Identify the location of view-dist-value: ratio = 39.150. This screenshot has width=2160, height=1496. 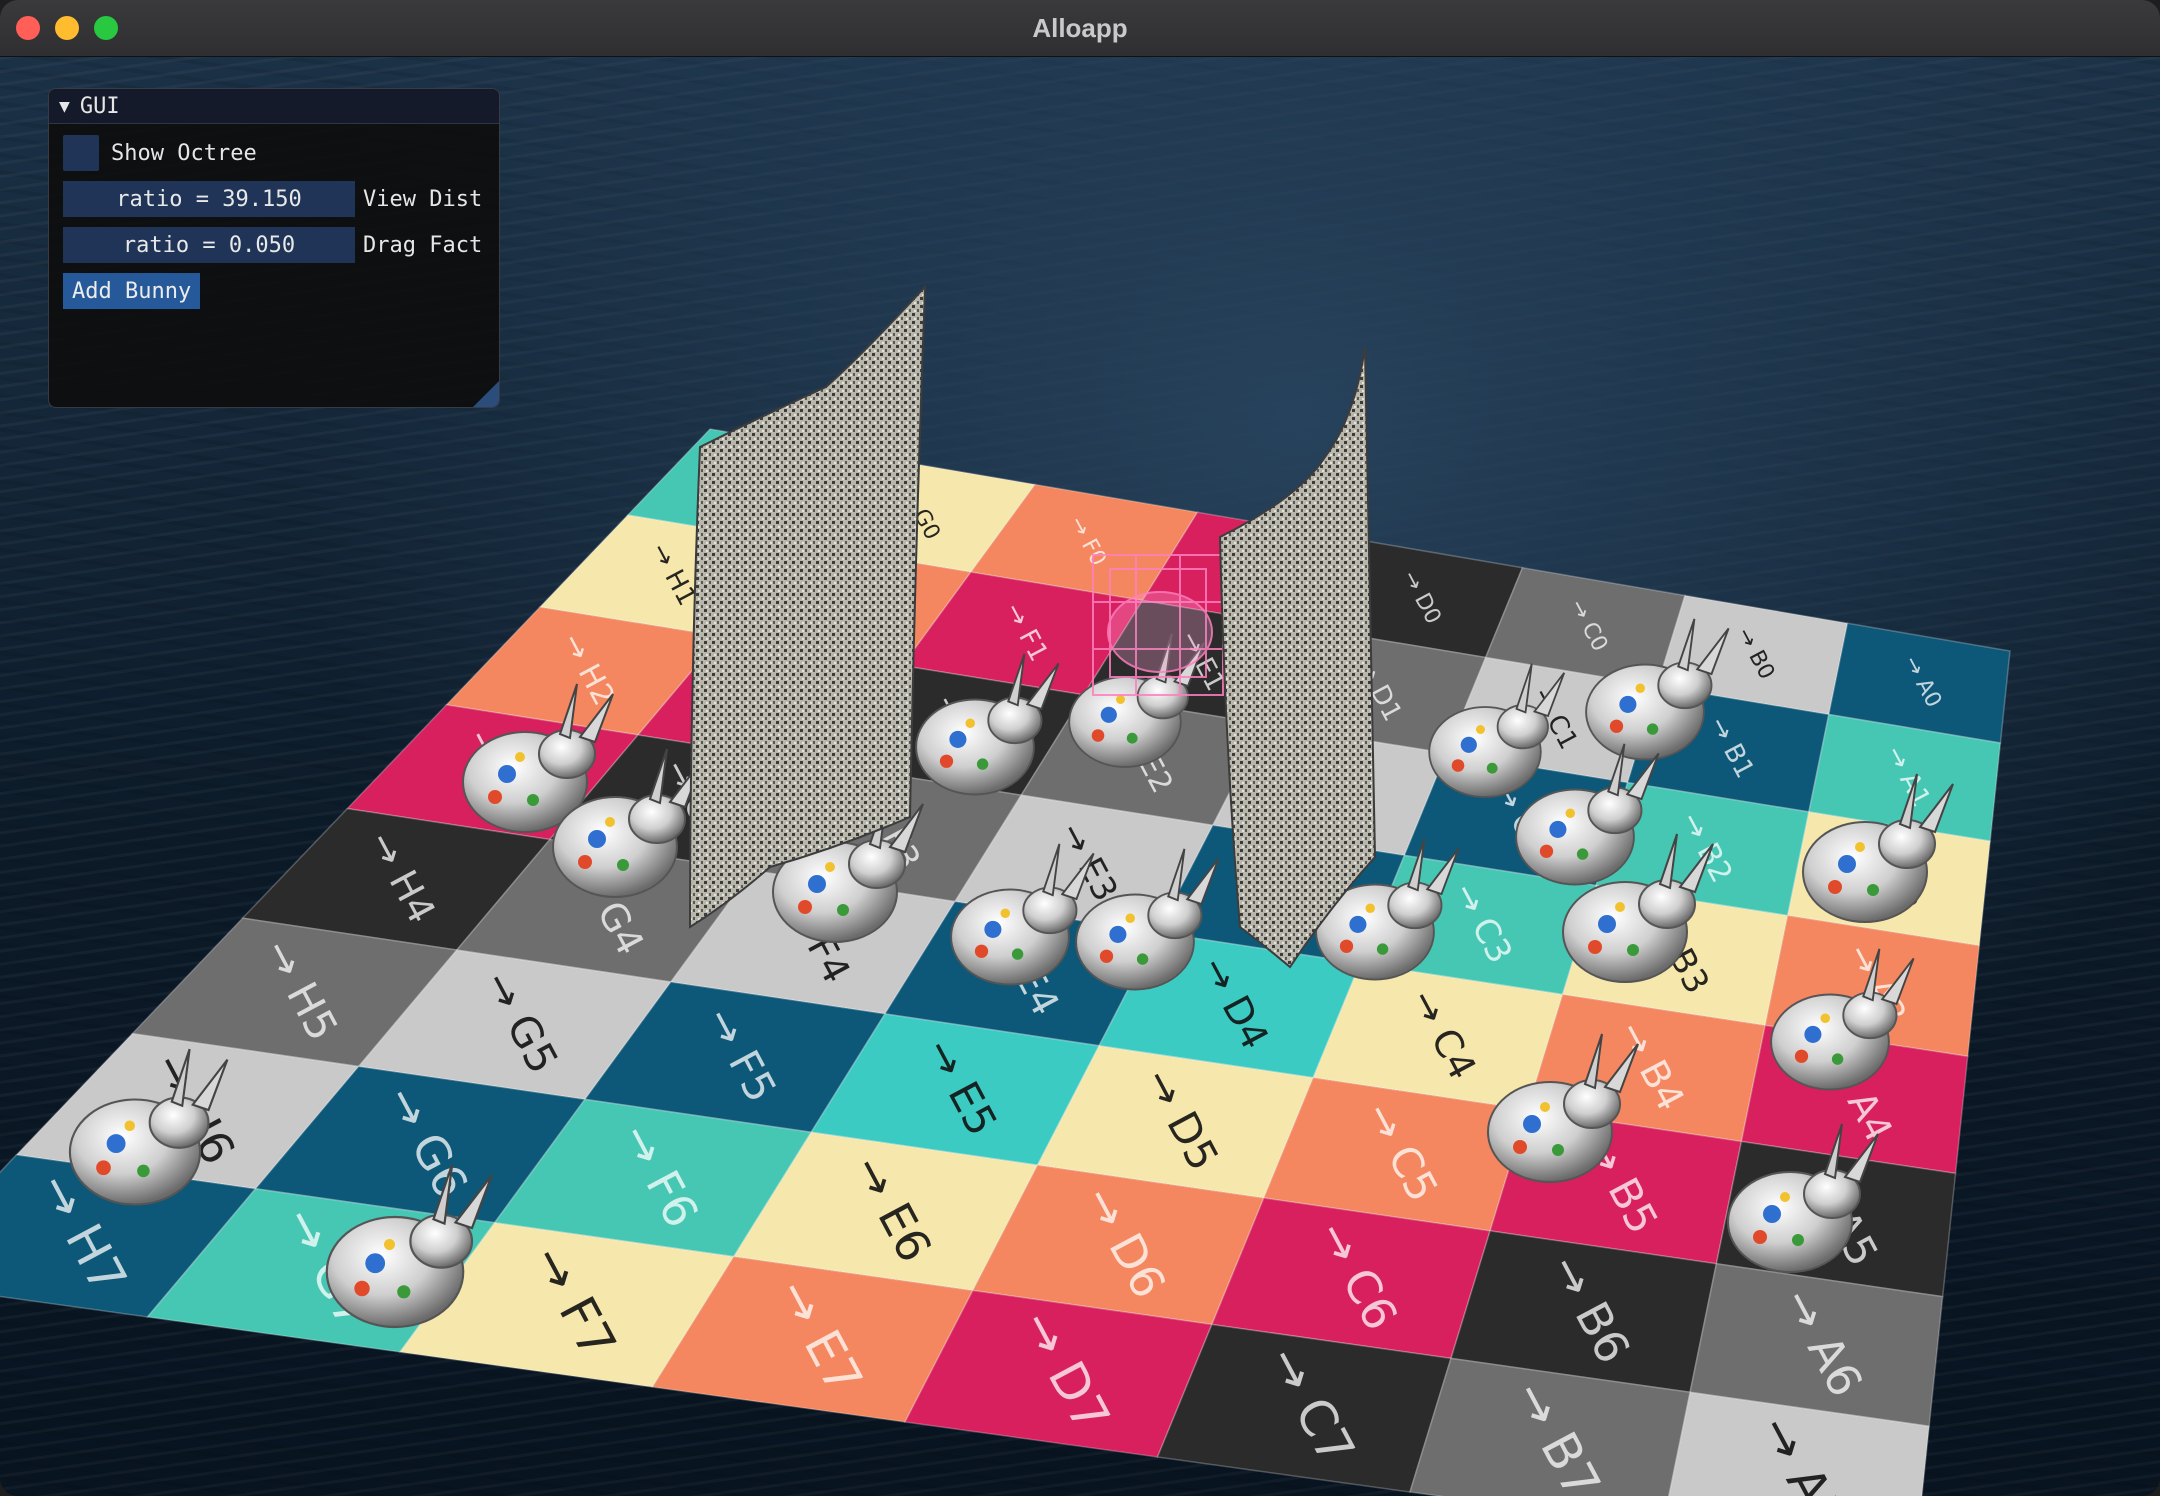
(209, 199).